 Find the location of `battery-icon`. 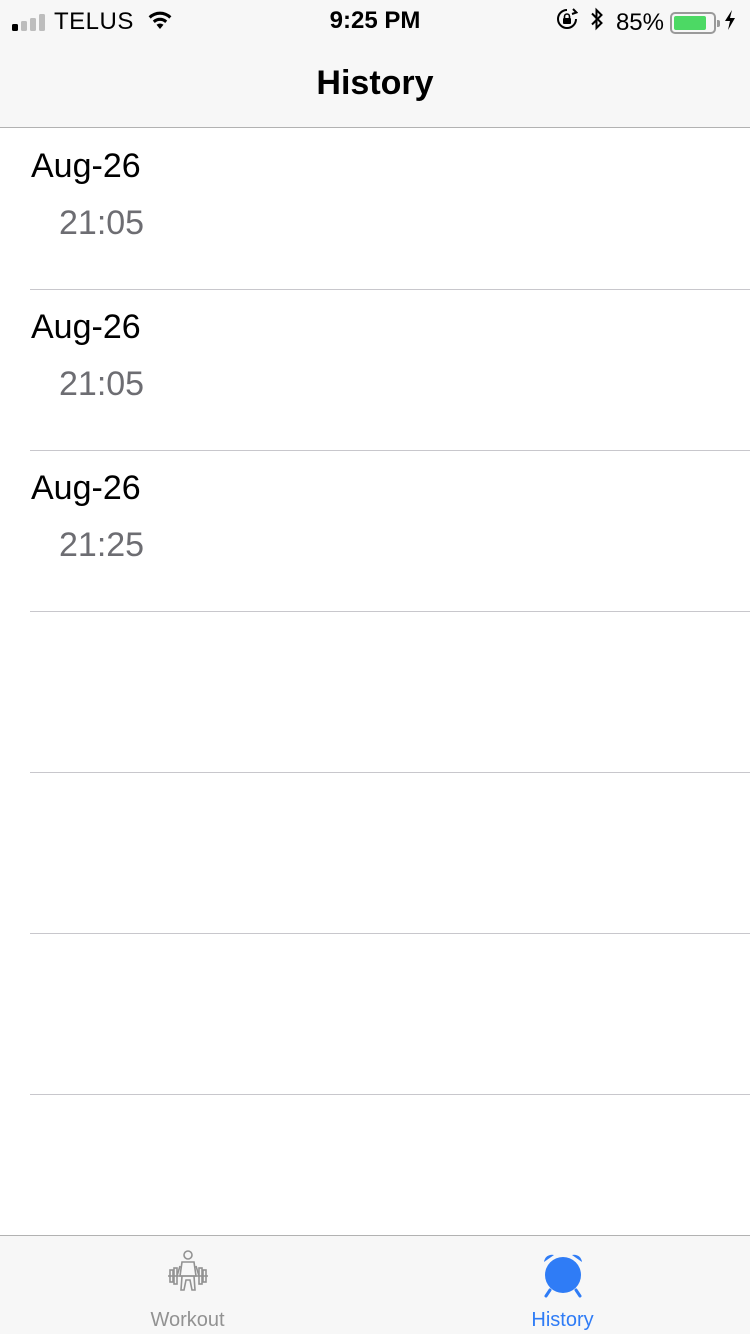

battery-icon is located at coordinates (695, 22).